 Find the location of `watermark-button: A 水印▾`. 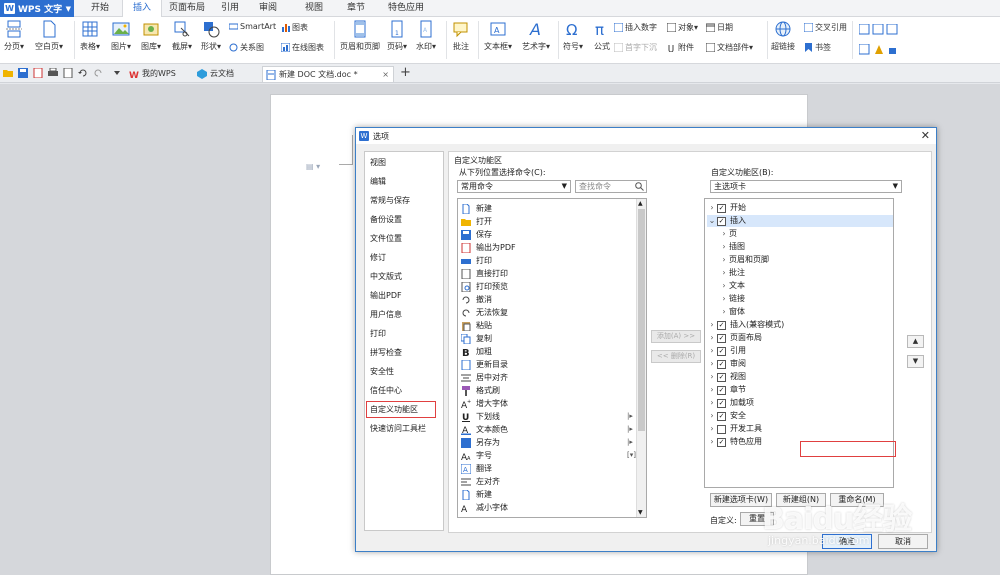

watermark-button: A 水印▾ is located at coordinates (426, 36).